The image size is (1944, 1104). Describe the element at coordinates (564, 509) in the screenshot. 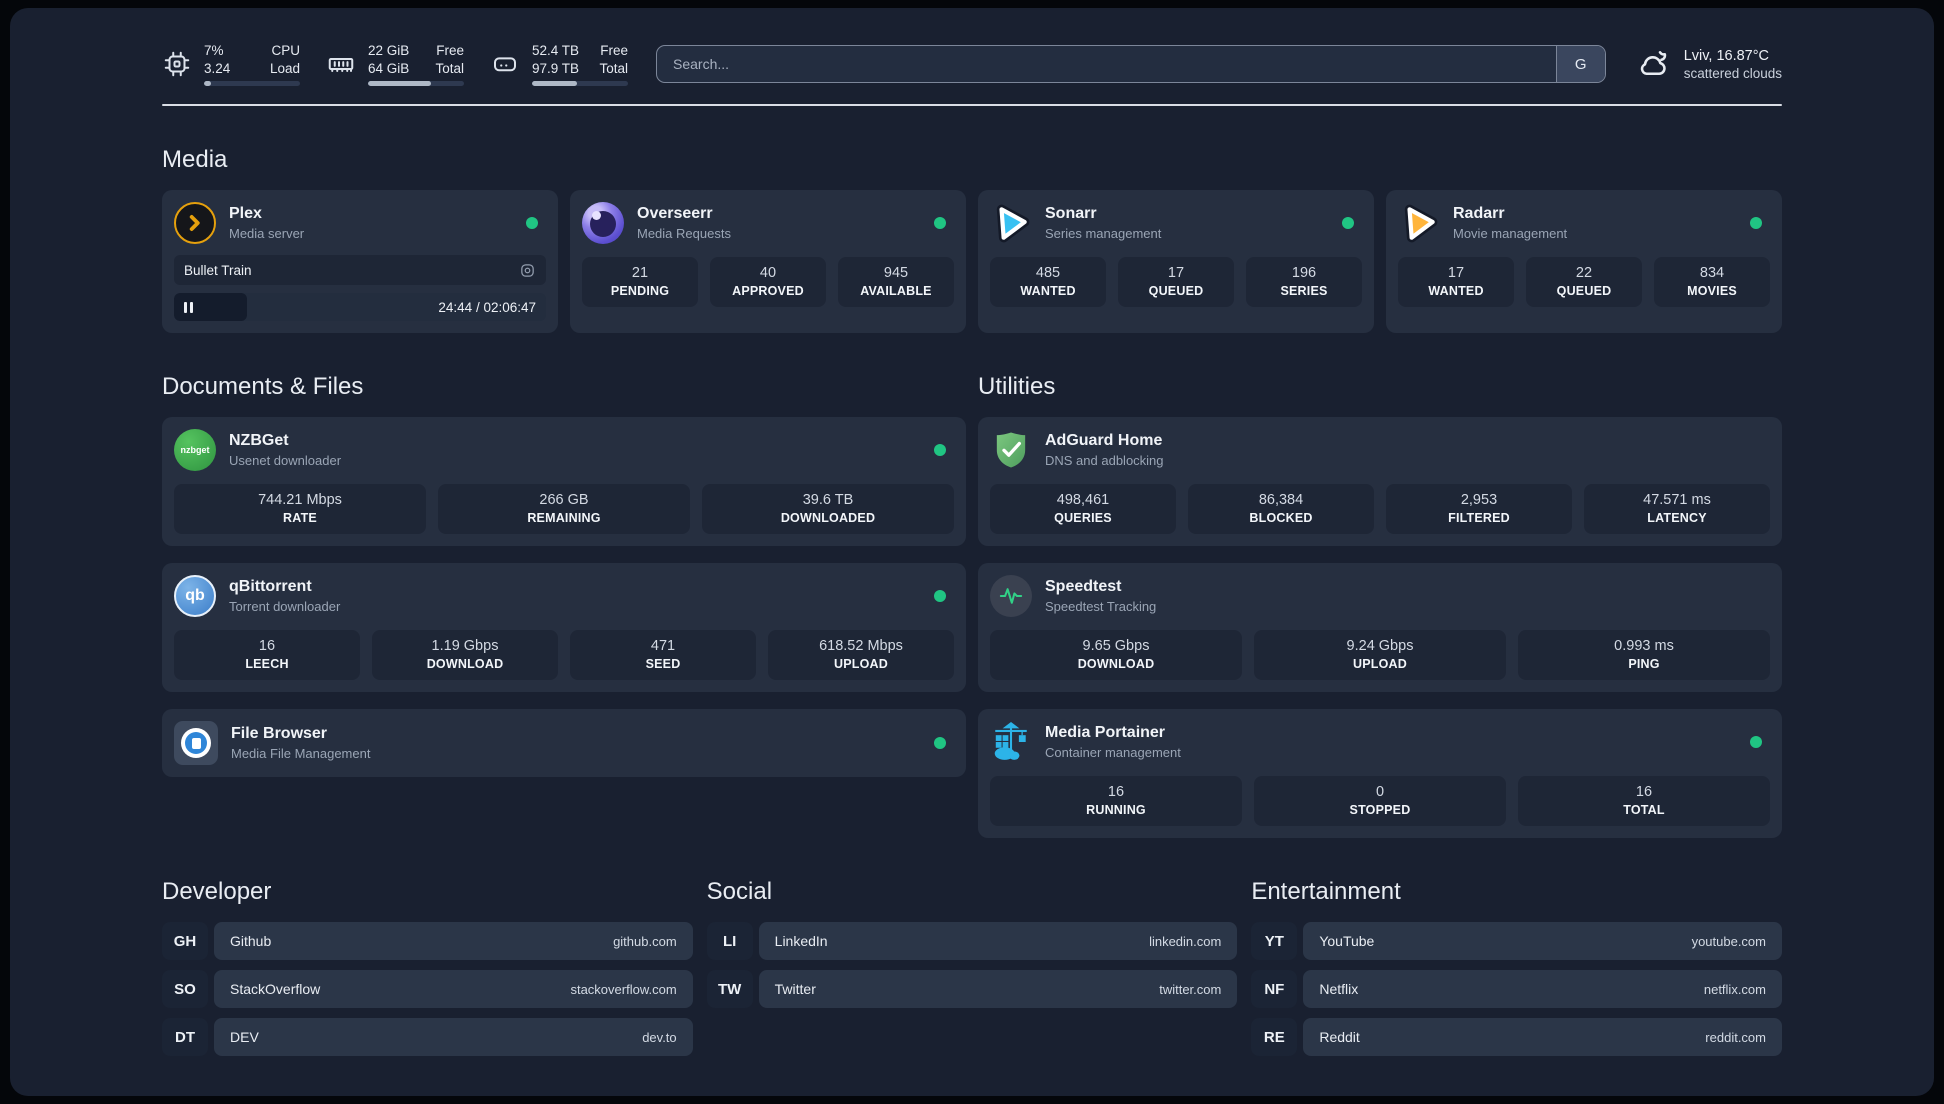

I see `stat-tile: 266 GB REMAINING` at that location.